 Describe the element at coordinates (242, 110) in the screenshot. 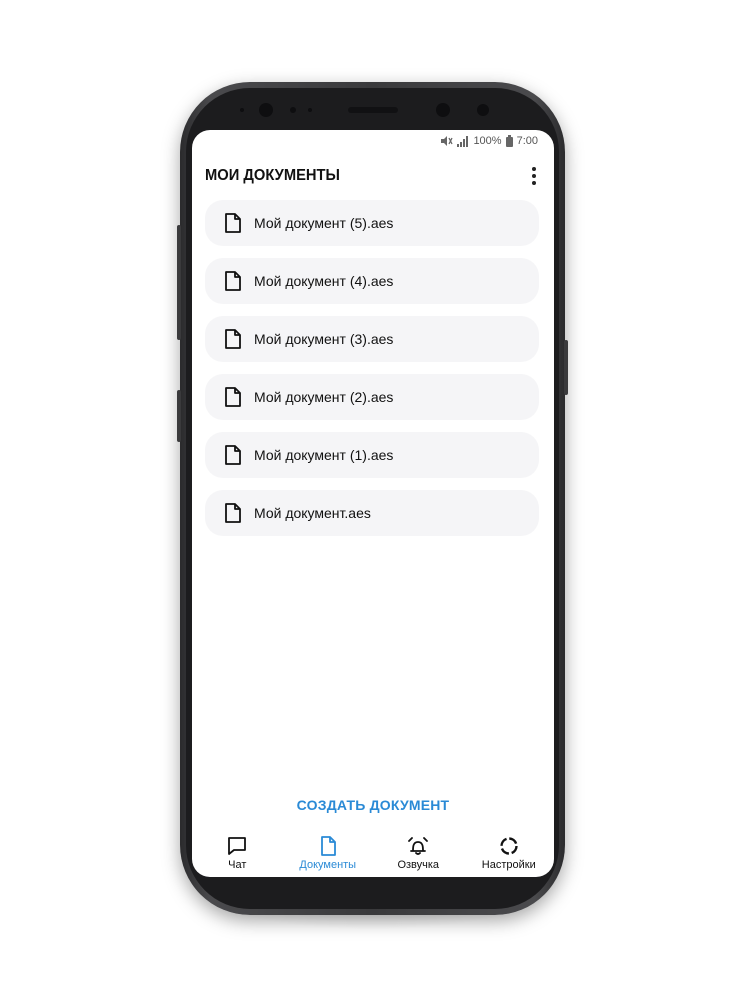

I see `front-sensor` at that location.